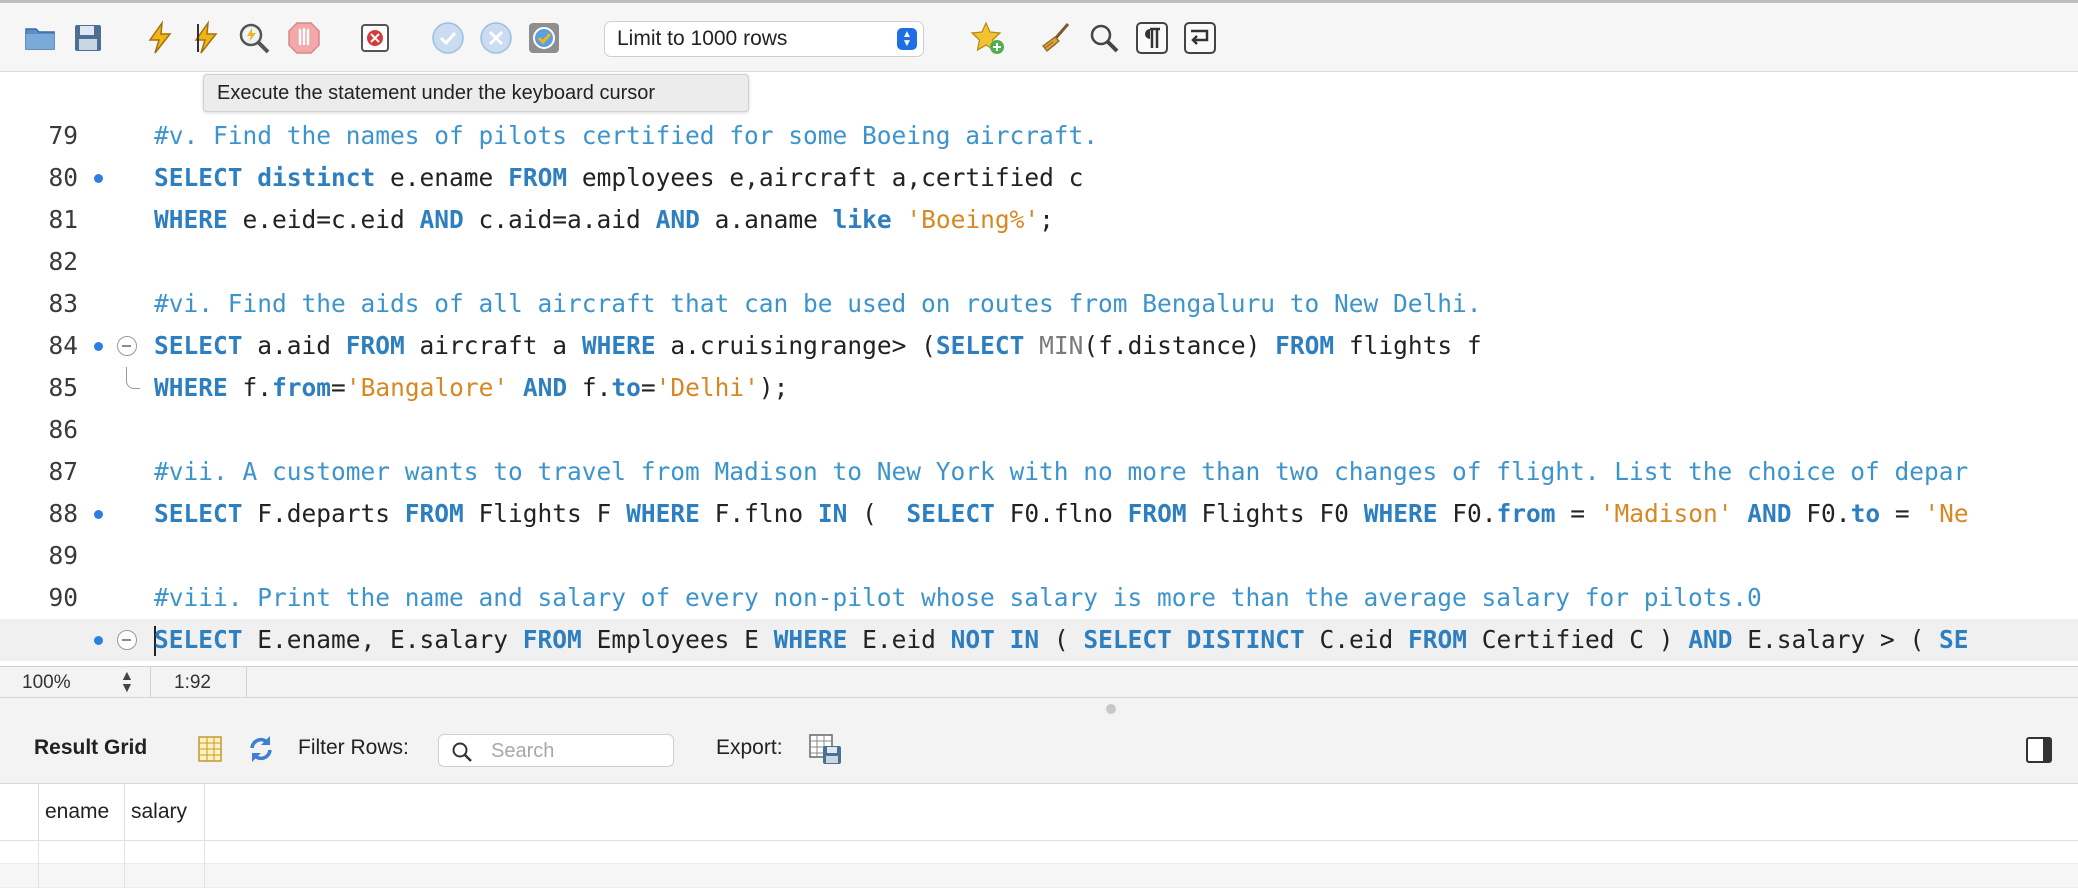 This screenshot has width=2078, height=888. I want to click on explain-button, so click(254, 38).